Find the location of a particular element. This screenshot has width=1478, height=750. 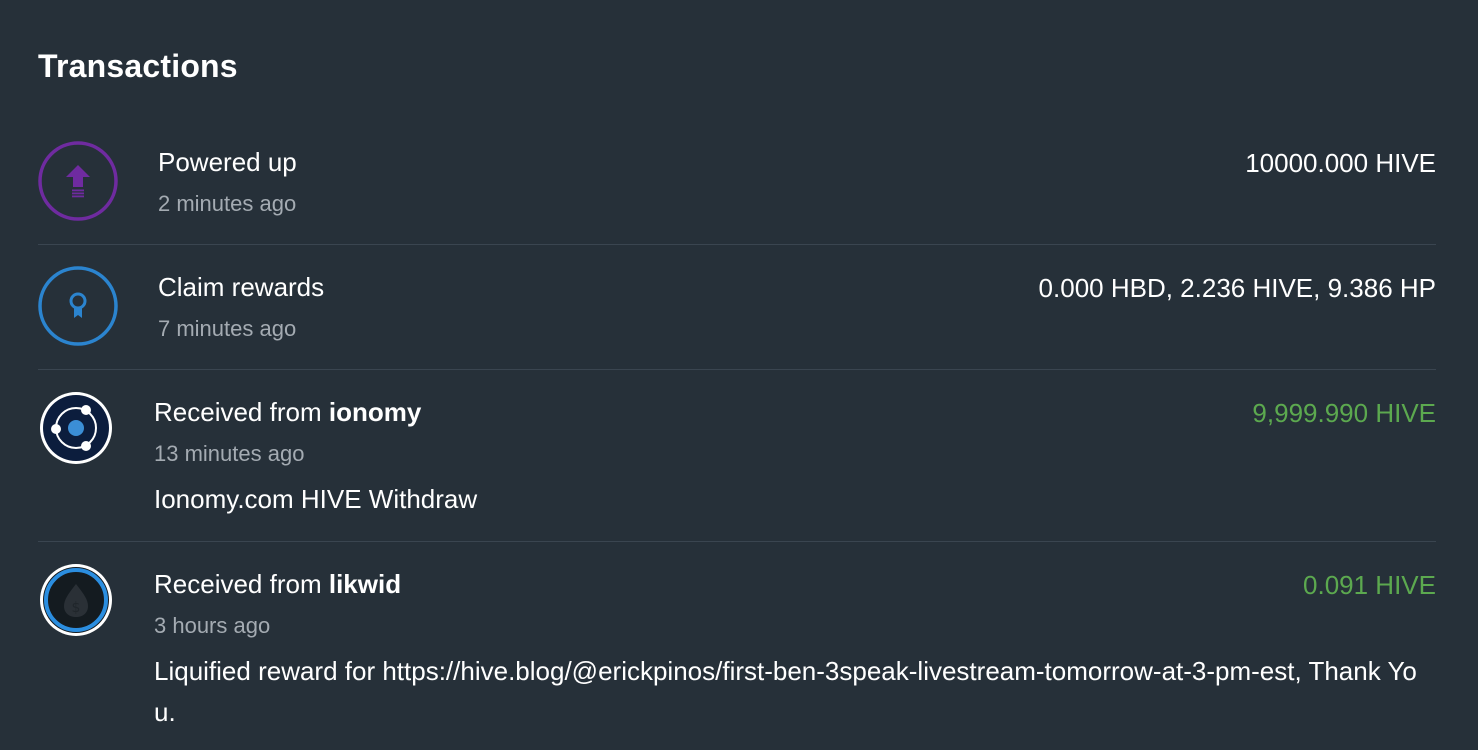

transaction-row: Powered up 2 minutes ago 10000.000 HIVE is located at coordinates (737, 181).